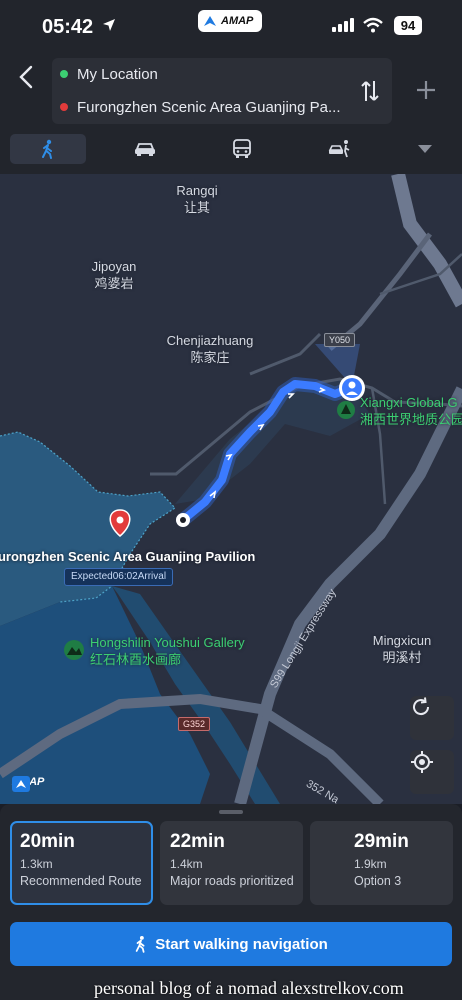  What do you see at coordinates (197, 841) in the screenshot?
I see `route-option-duration: 22min` at bounding box center [197, 841].